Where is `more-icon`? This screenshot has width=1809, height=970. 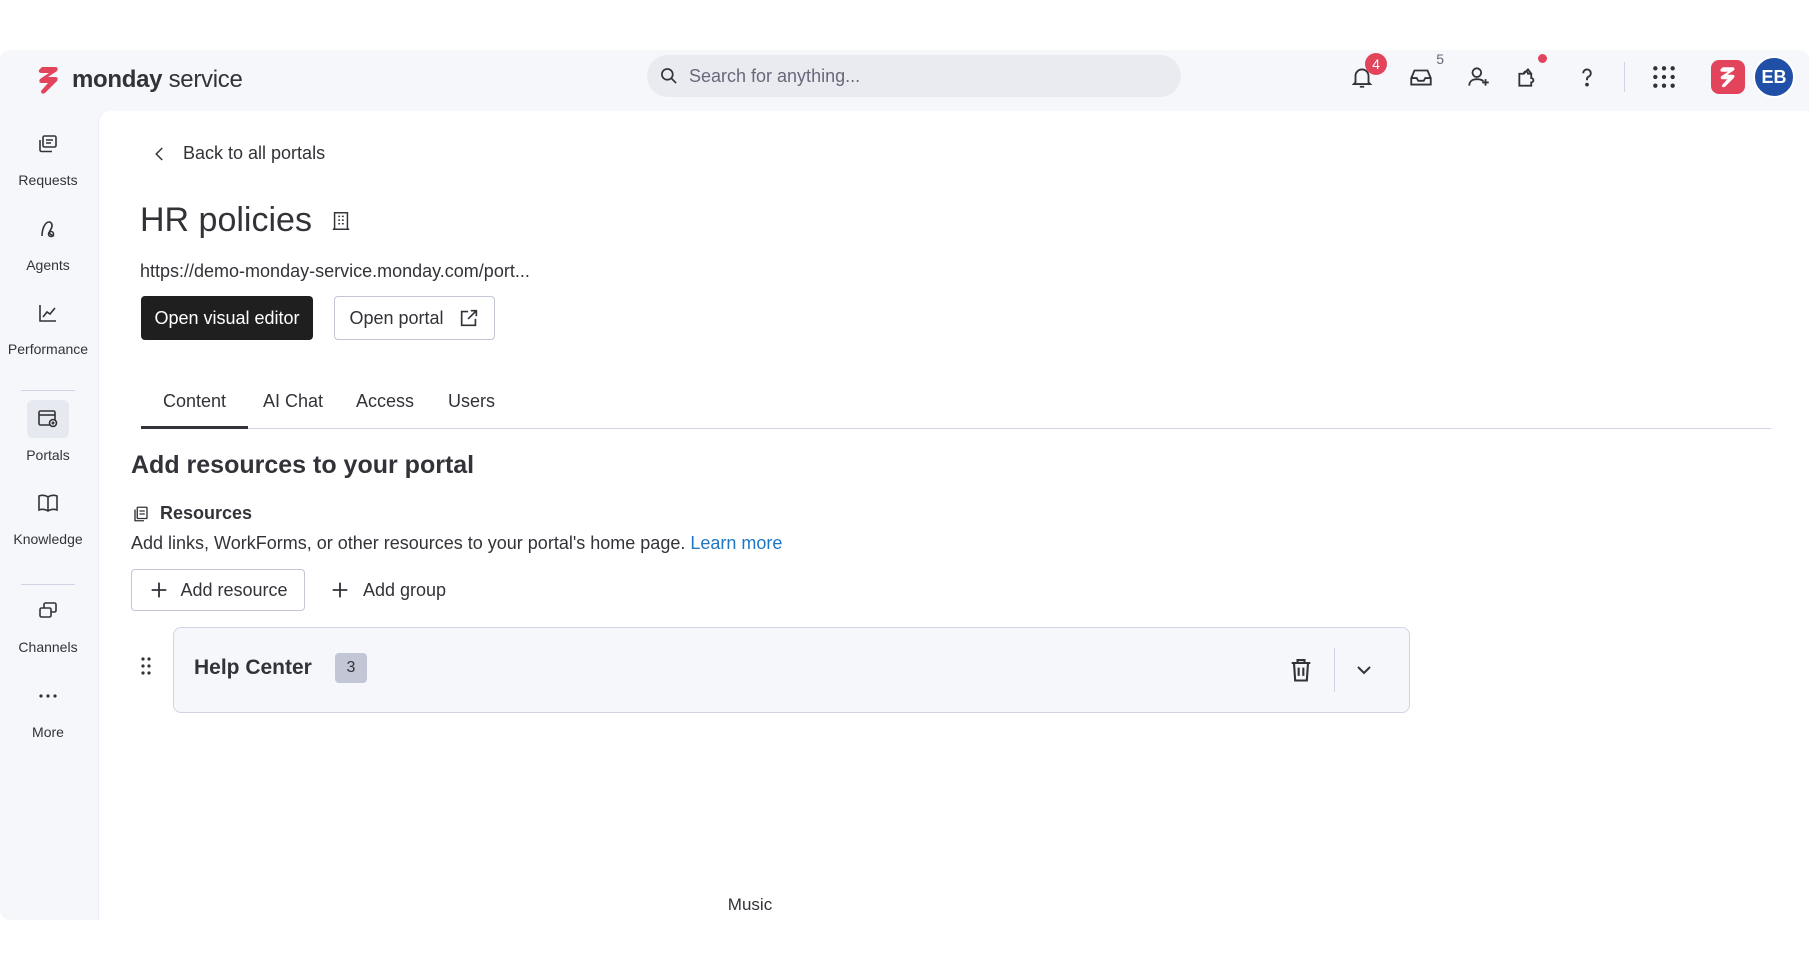
more-icon is located at coordinates (48, 696).